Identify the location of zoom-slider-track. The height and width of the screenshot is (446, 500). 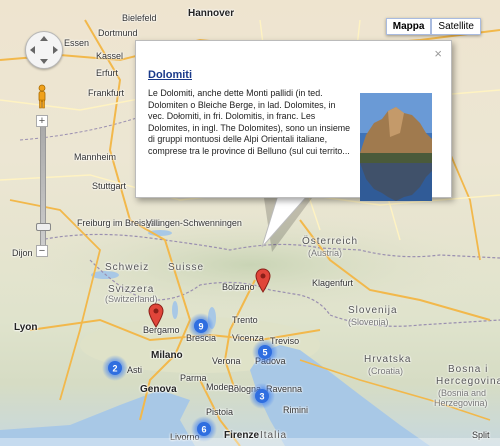
(43, 186).